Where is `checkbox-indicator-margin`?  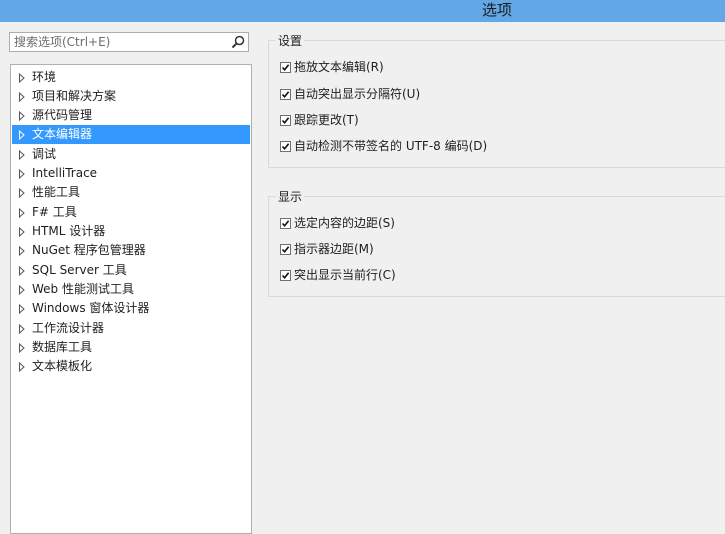
checkbox-indicator-margin is located at coordinates (285, 249).